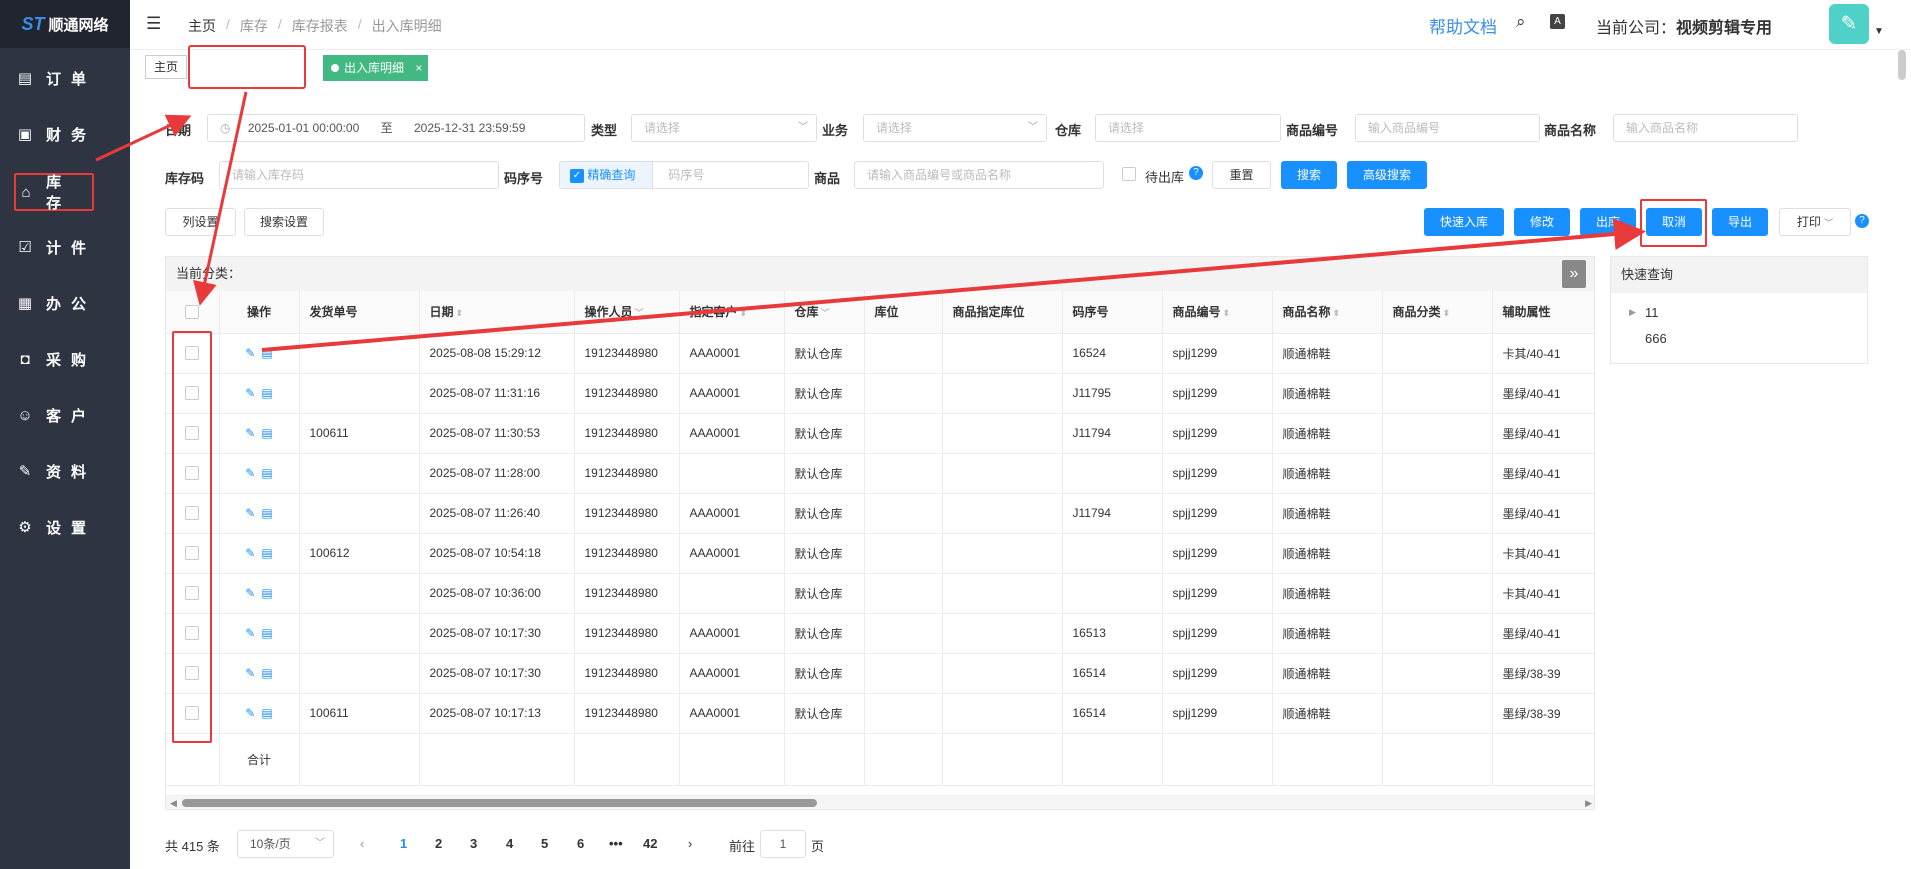 Image resolution: width=1911 pixels, height=869 pixels. I want to click on export-button: 导出, so click(1740, 222).